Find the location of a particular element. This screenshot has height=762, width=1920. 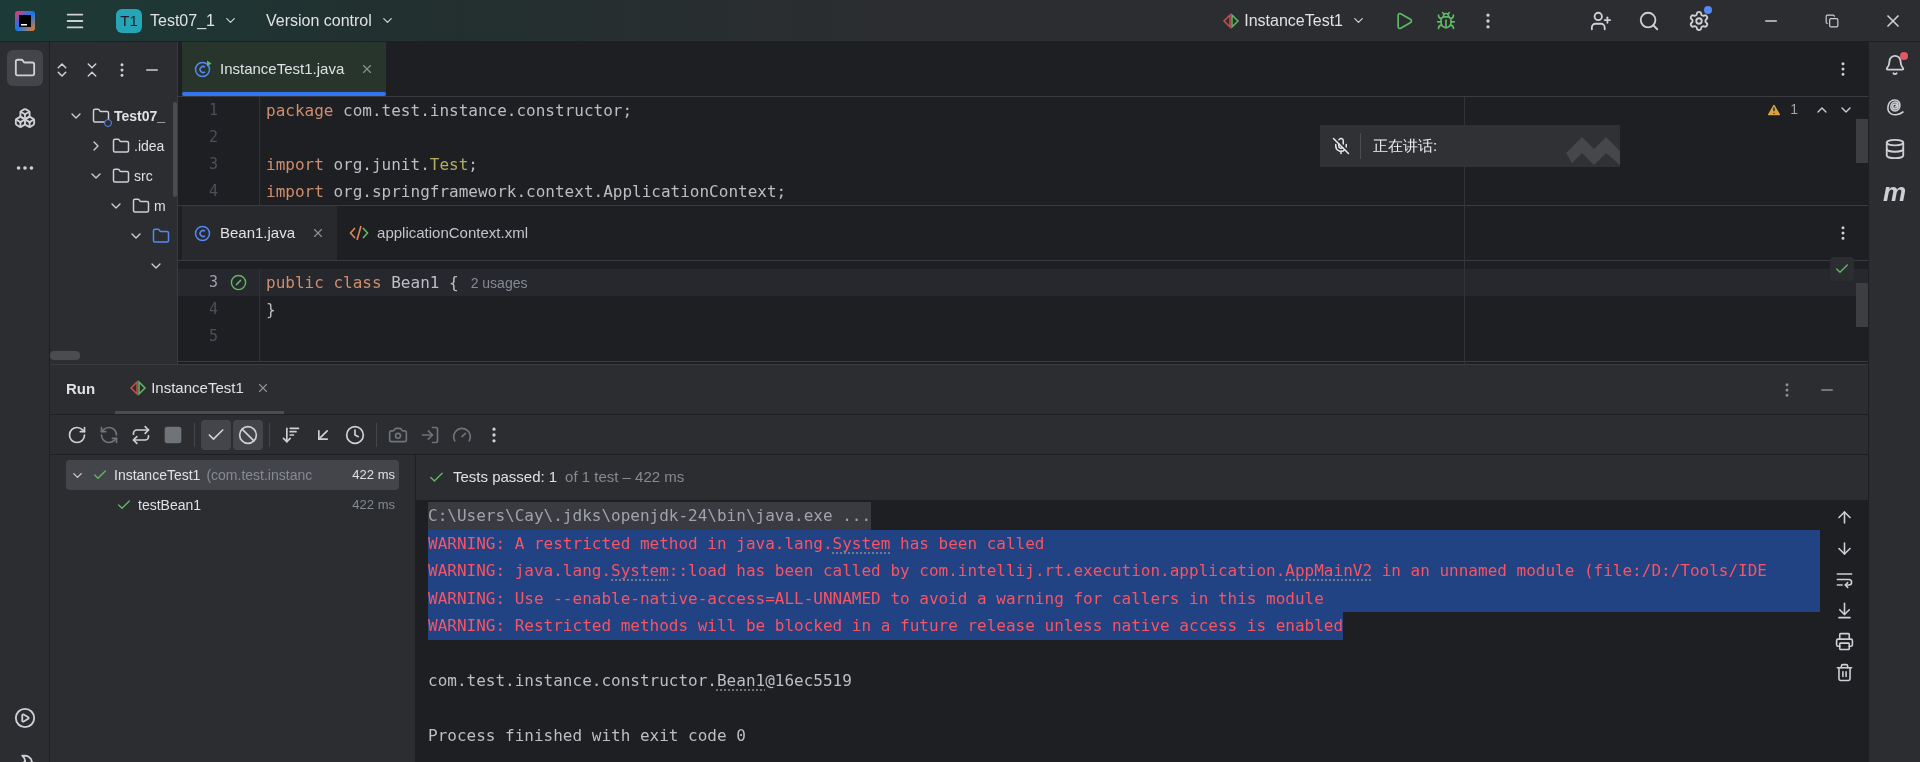

project-badge: T1 is located at coordinates (129, 20).